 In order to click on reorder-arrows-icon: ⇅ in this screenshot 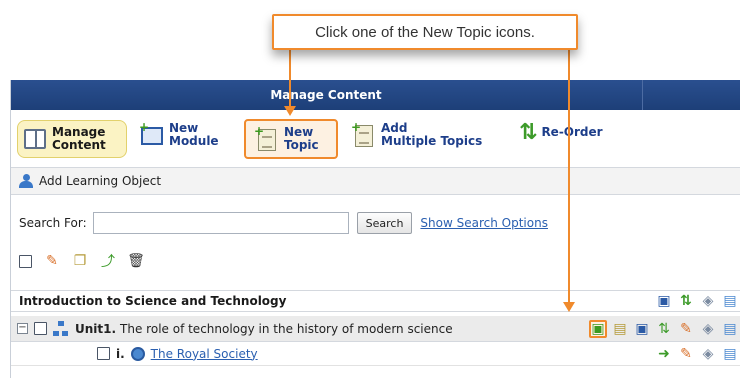, I will do `click(528, 132)`.